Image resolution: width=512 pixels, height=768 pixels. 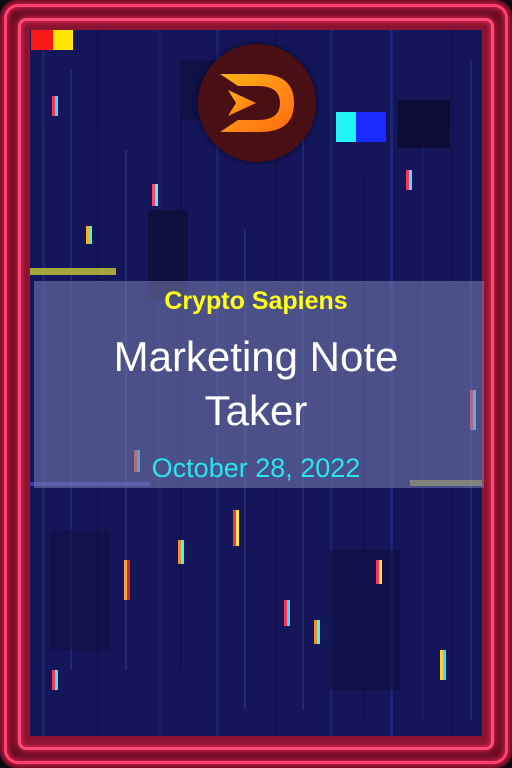 I want to click on card-title: Marketing Note Taker, so click(x=256, y=383).